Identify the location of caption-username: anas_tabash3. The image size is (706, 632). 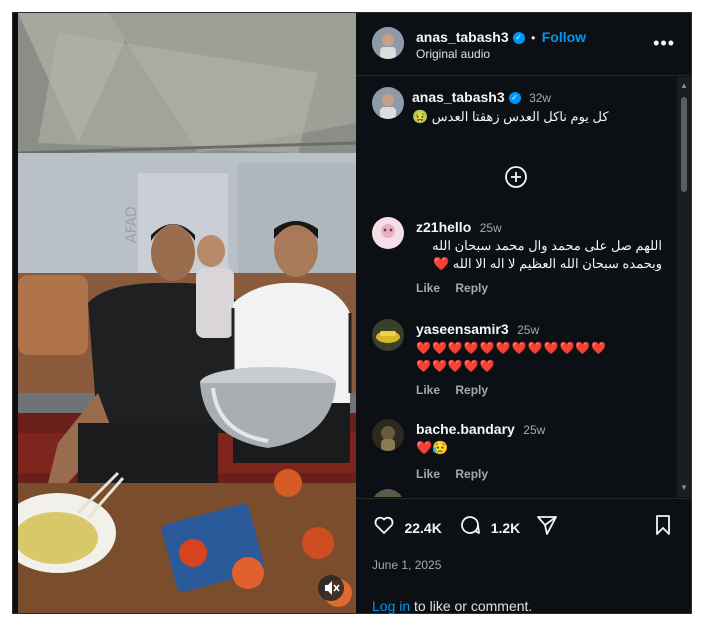
(458, 97).